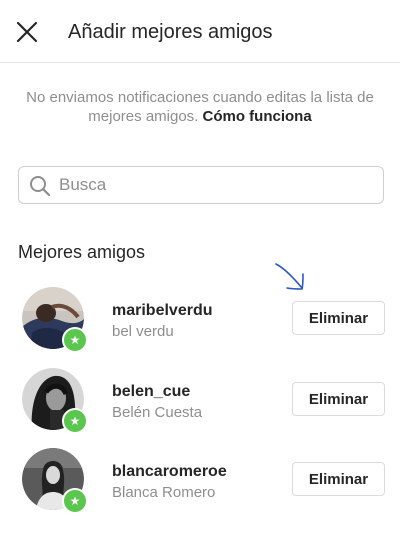 The height and width of the screenshot is (534, 400). I want to click on header-bar: Añadir mejores amigos, so click(200, 31).